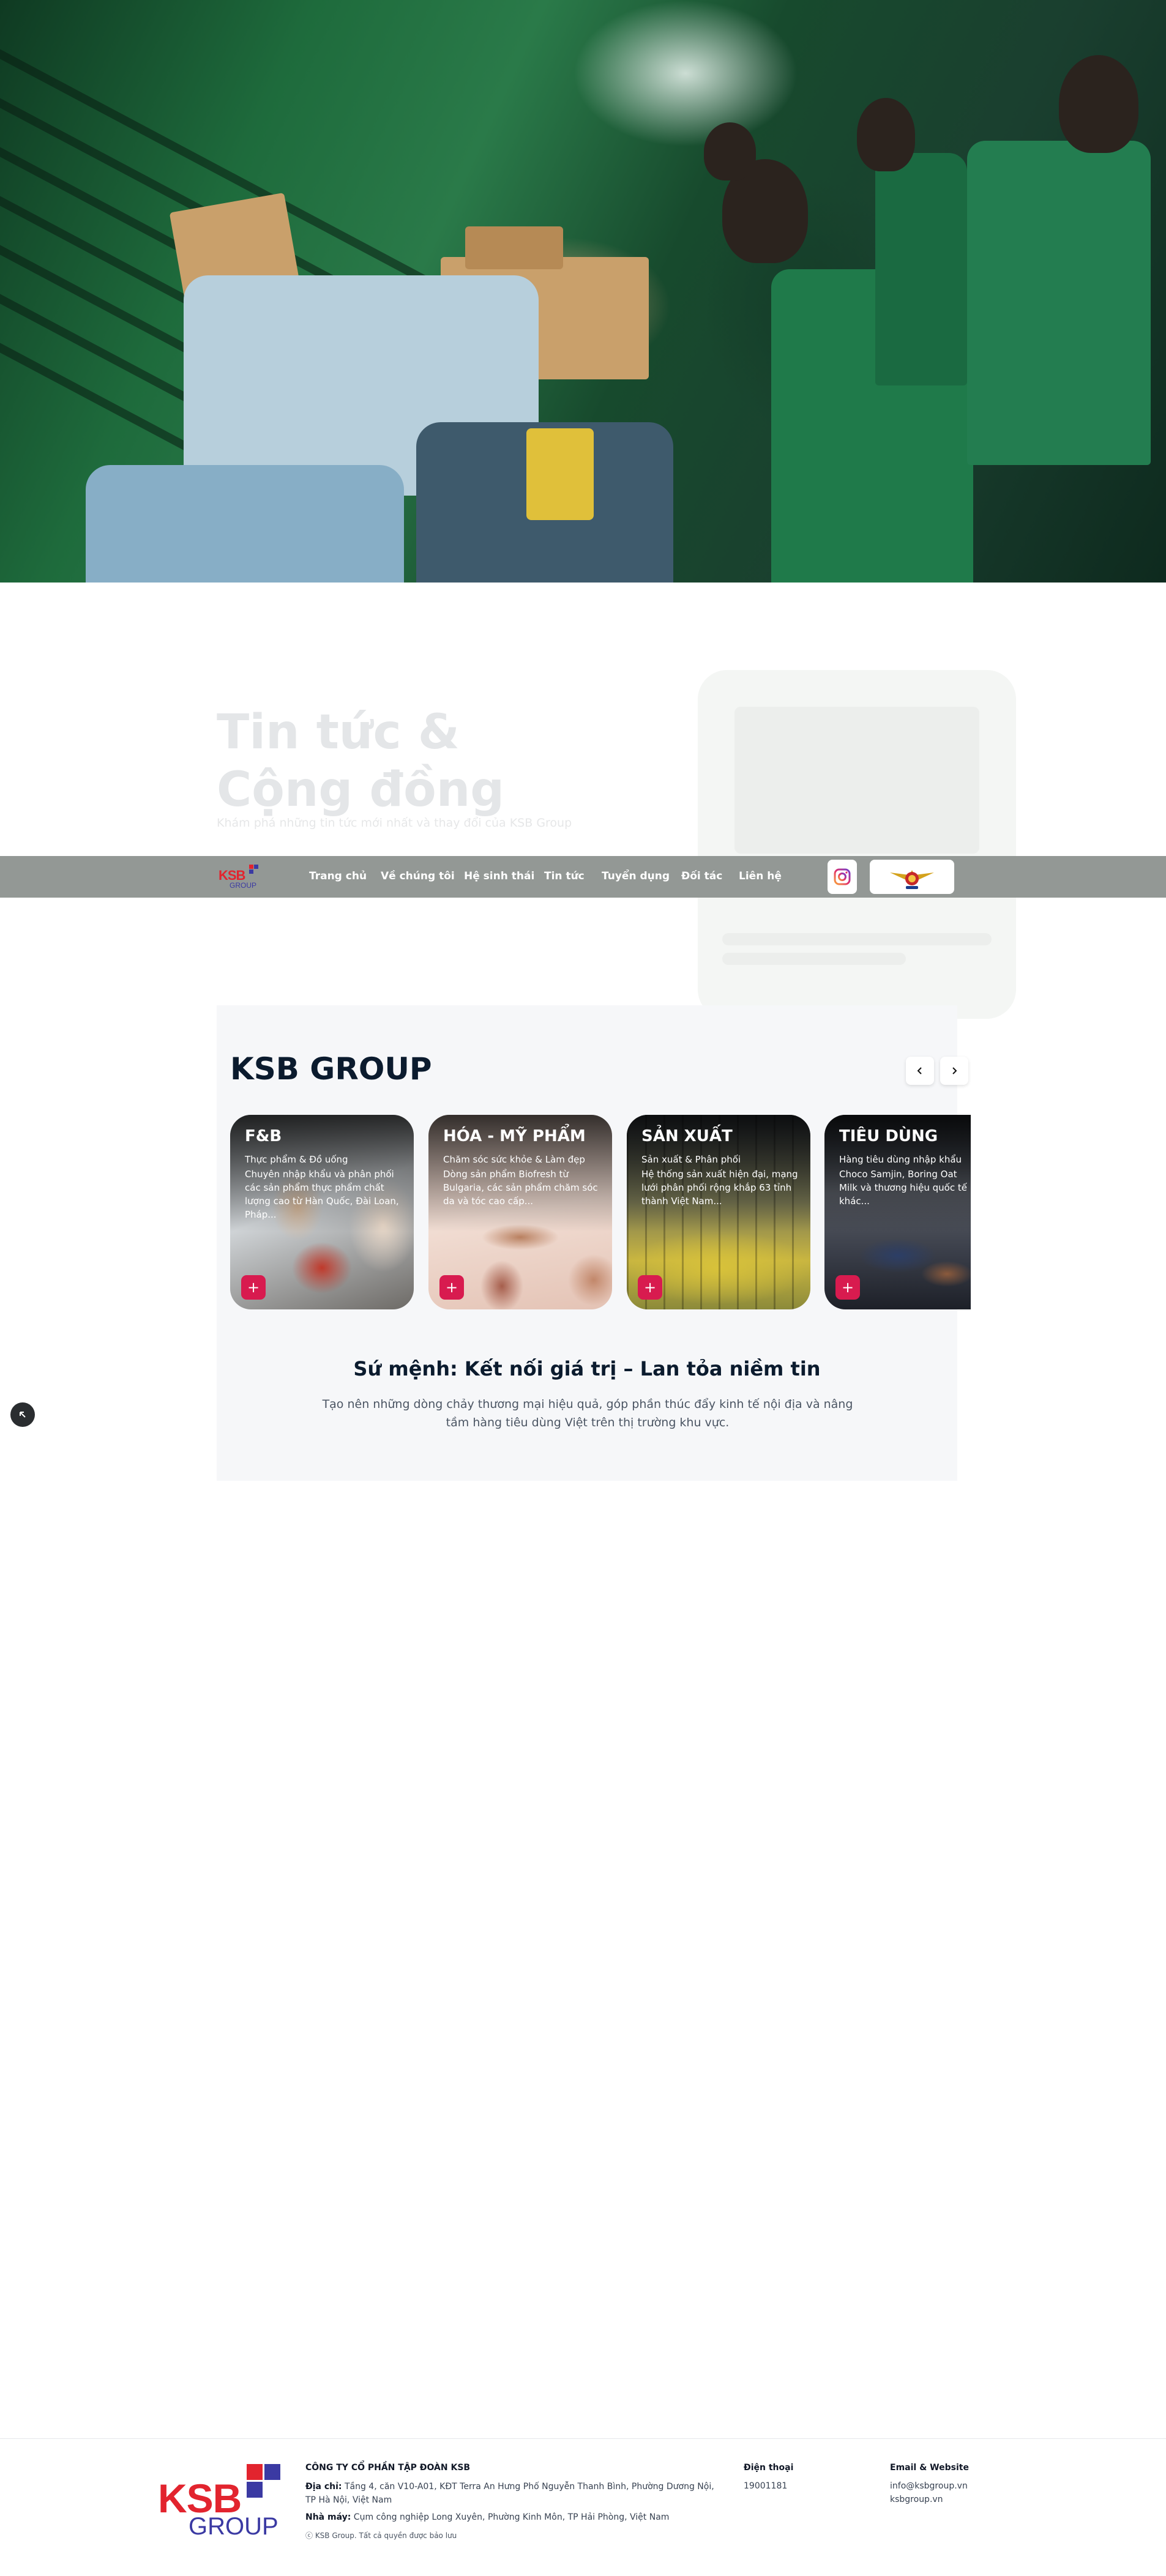 The width and height of the screenshot is (1166, 2576). Describe the element at coordinates (900, 1159) in the screenshot. I see `card-category: Hàng tiêu dùng nhập khẩu` at that location.